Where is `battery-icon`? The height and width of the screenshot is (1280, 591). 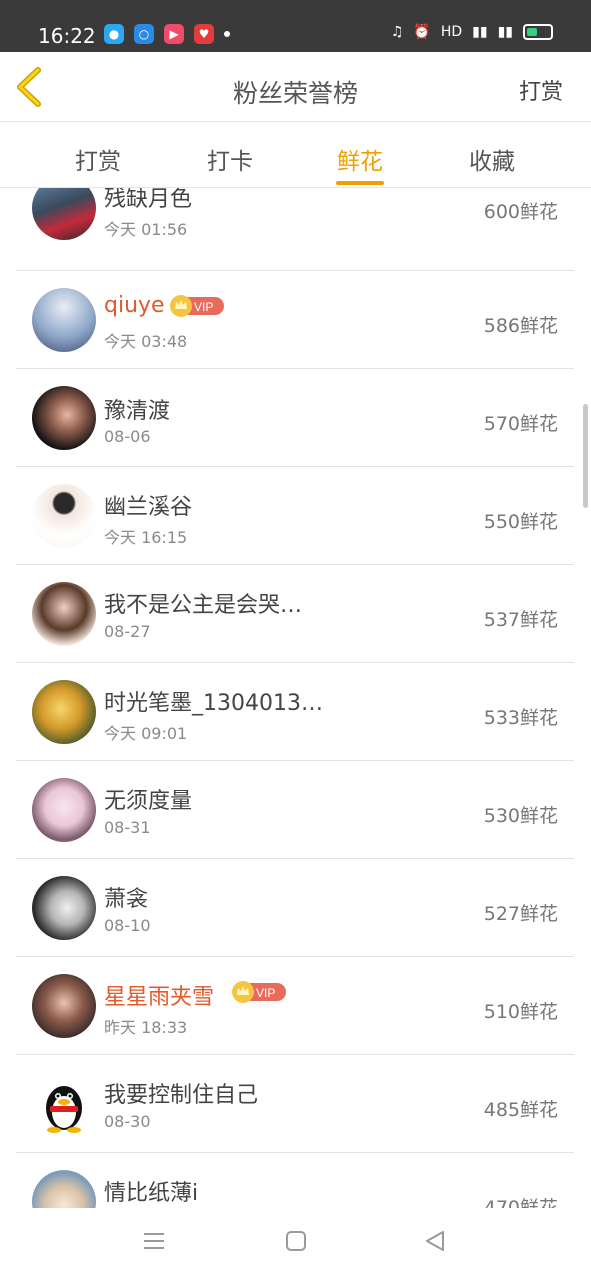
battery-icon is located at coordinates (538, 32).